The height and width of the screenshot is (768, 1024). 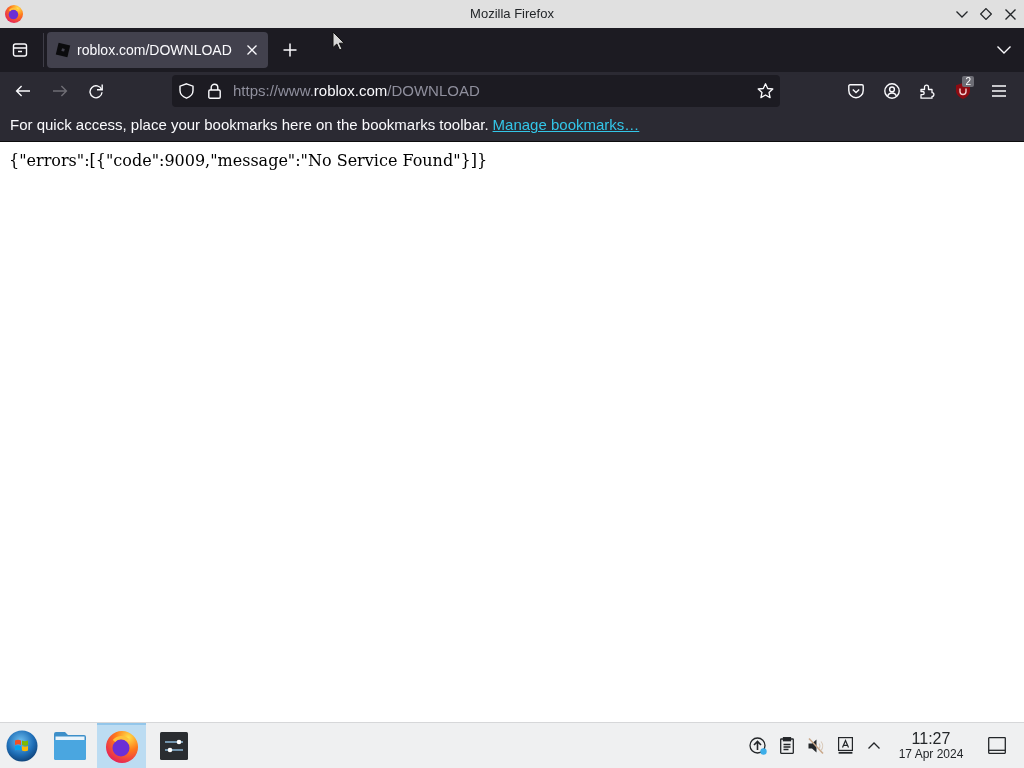 I want to click on account-icon, so click(x=892, y=91).